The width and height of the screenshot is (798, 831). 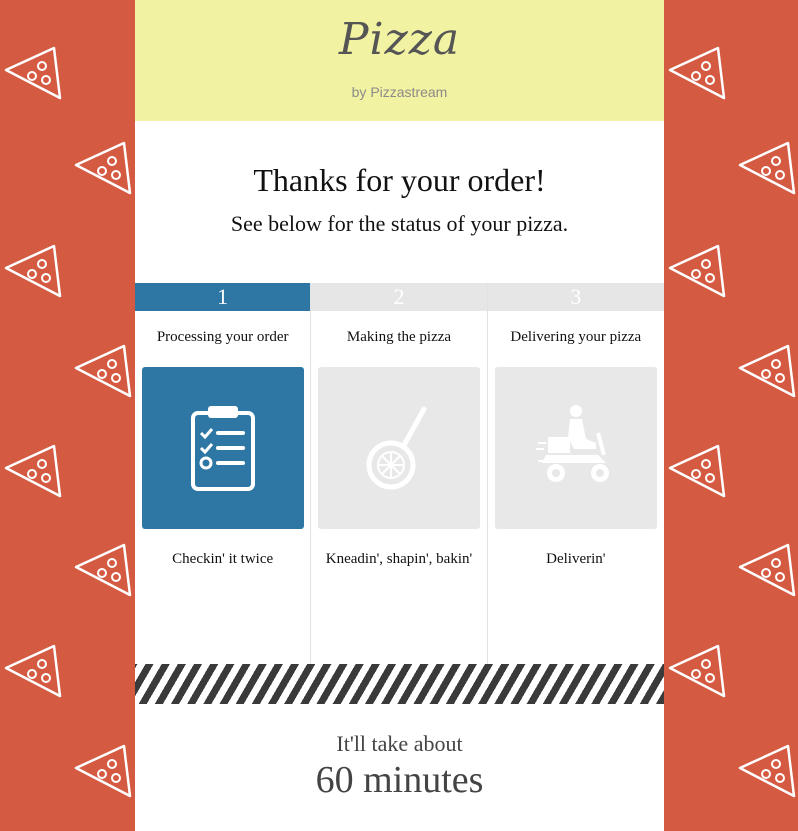 I want to click on striped-divider, so click(x=399, y=684).